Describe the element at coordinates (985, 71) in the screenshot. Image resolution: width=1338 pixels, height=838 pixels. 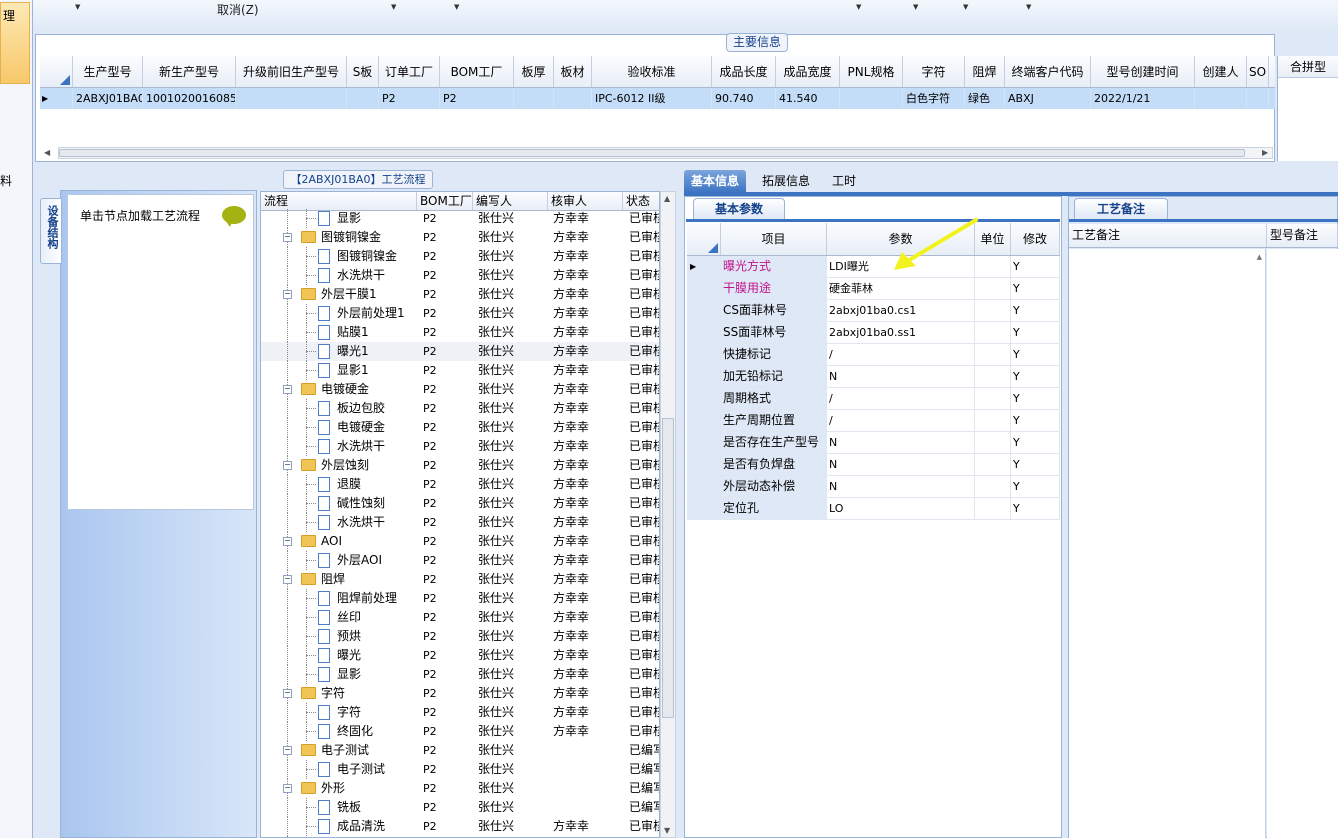
I see `col-header: 阻焊` at that location.